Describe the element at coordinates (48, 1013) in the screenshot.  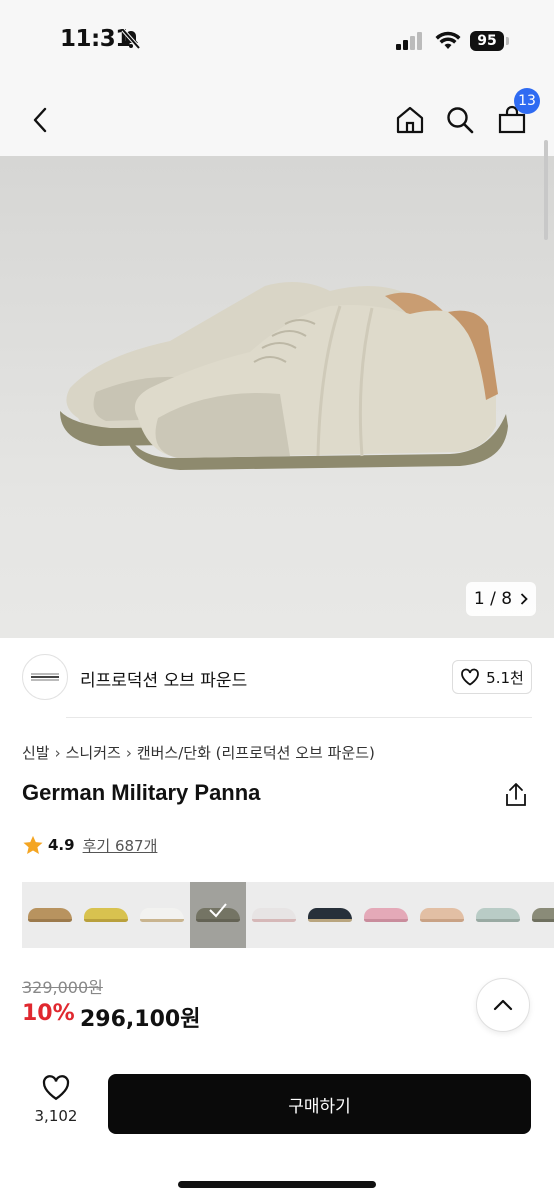
I see `discount-rate: 10%` at that location.